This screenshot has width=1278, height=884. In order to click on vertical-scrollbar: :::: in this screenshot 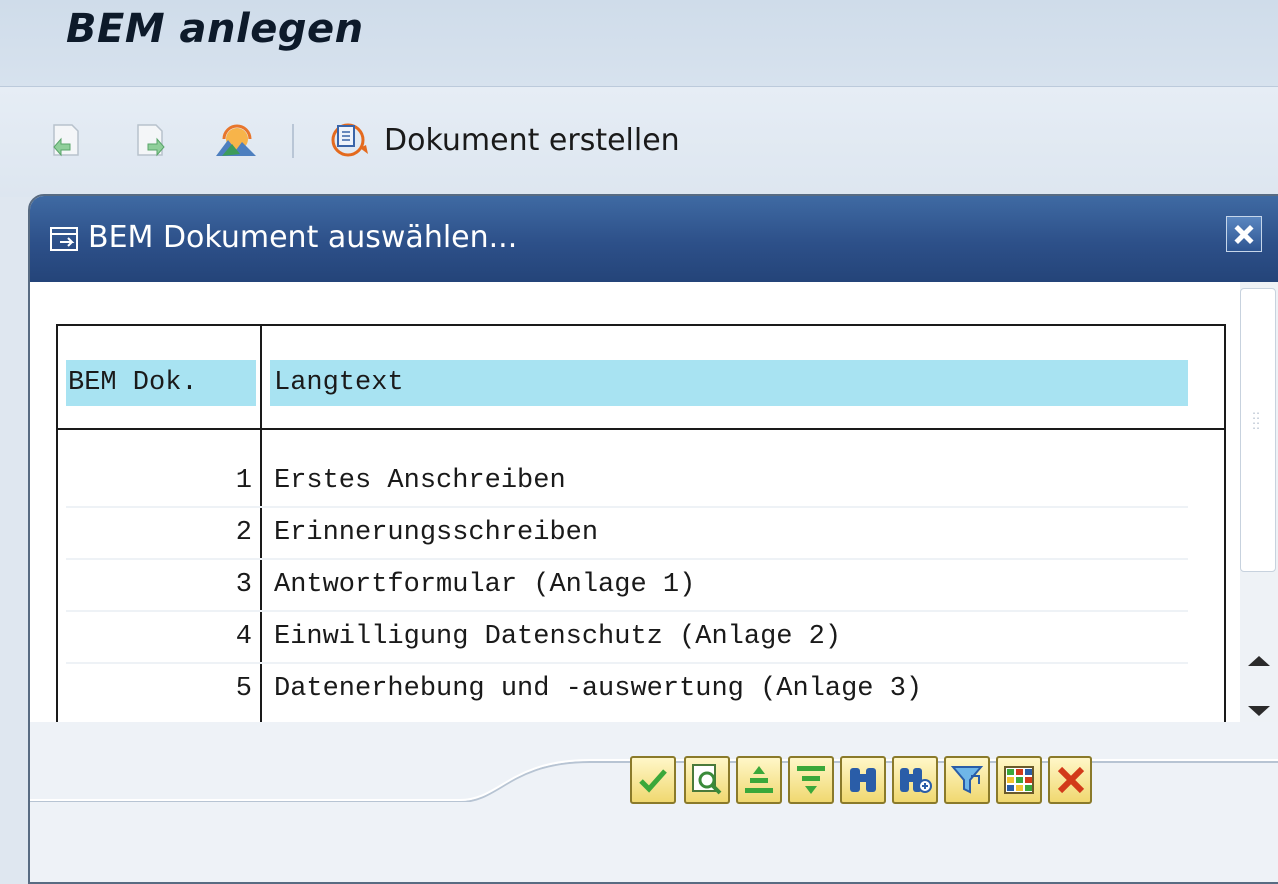, I will do `click(1259, 502)`.